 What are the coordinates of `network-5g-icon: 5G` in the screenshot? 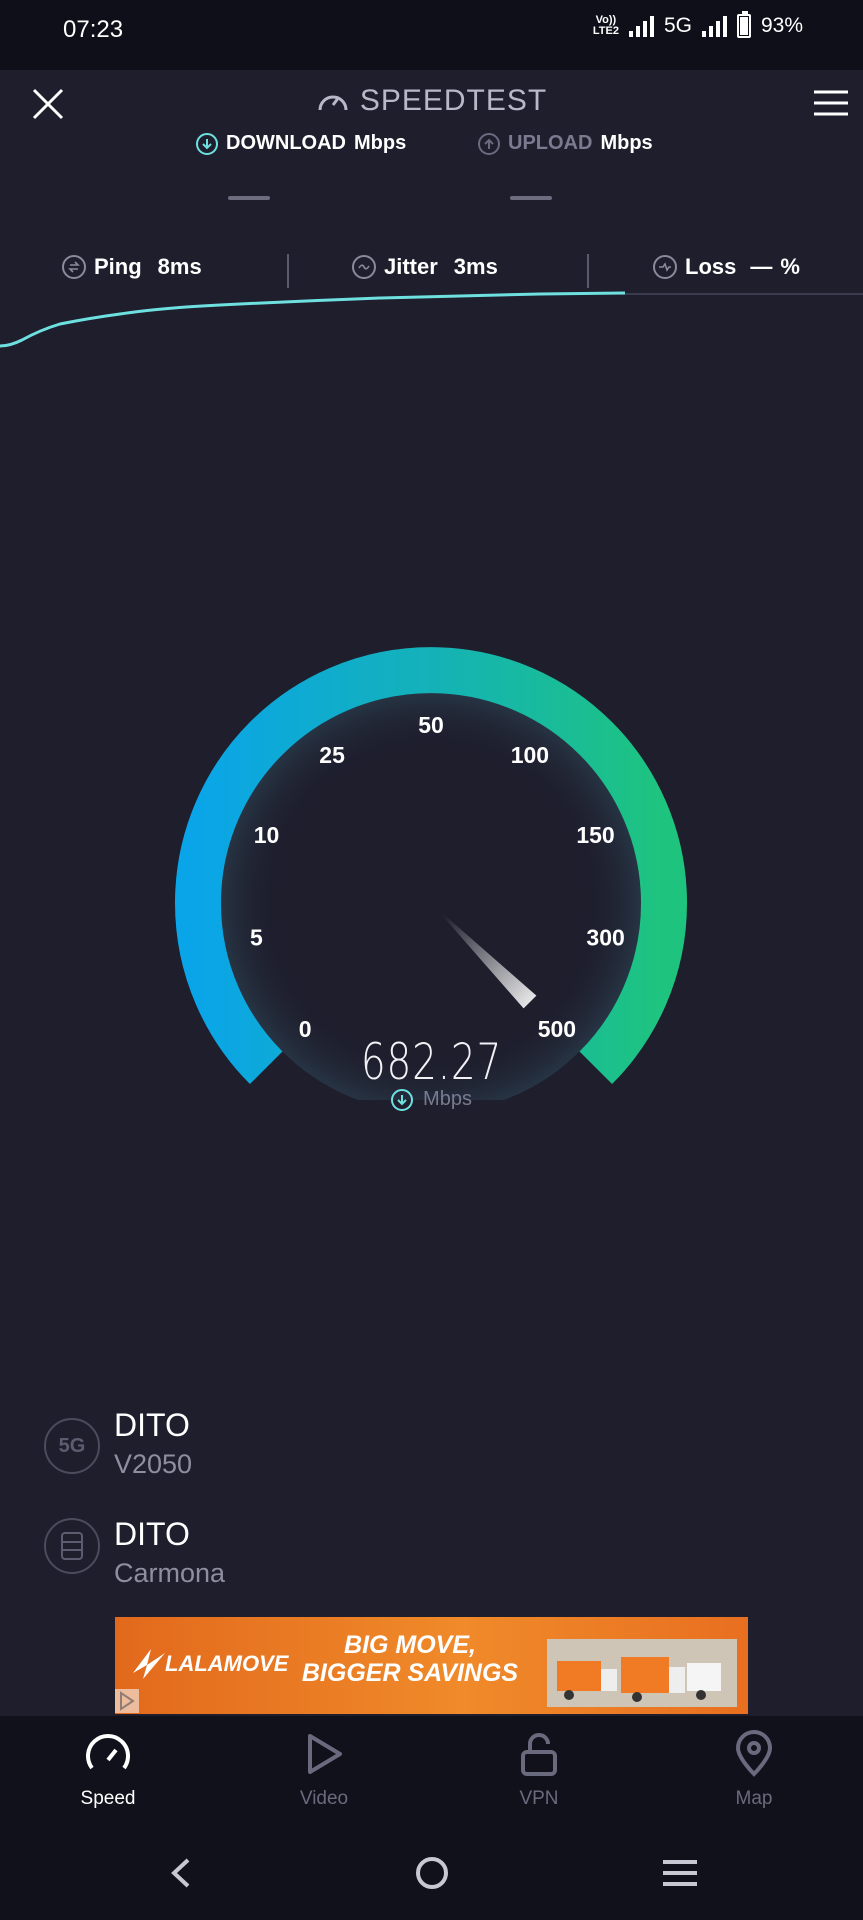 It's located at (72, 1446).